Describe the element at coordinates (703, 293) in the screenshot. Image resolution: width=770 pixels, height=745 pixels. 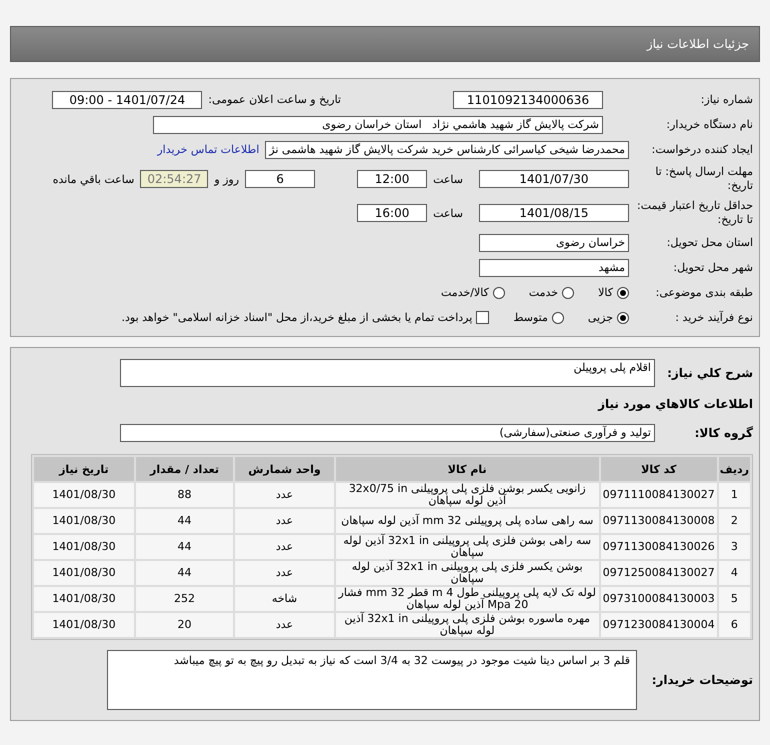
I see `field-label: طبقه بندی موضوعی:` at that location.